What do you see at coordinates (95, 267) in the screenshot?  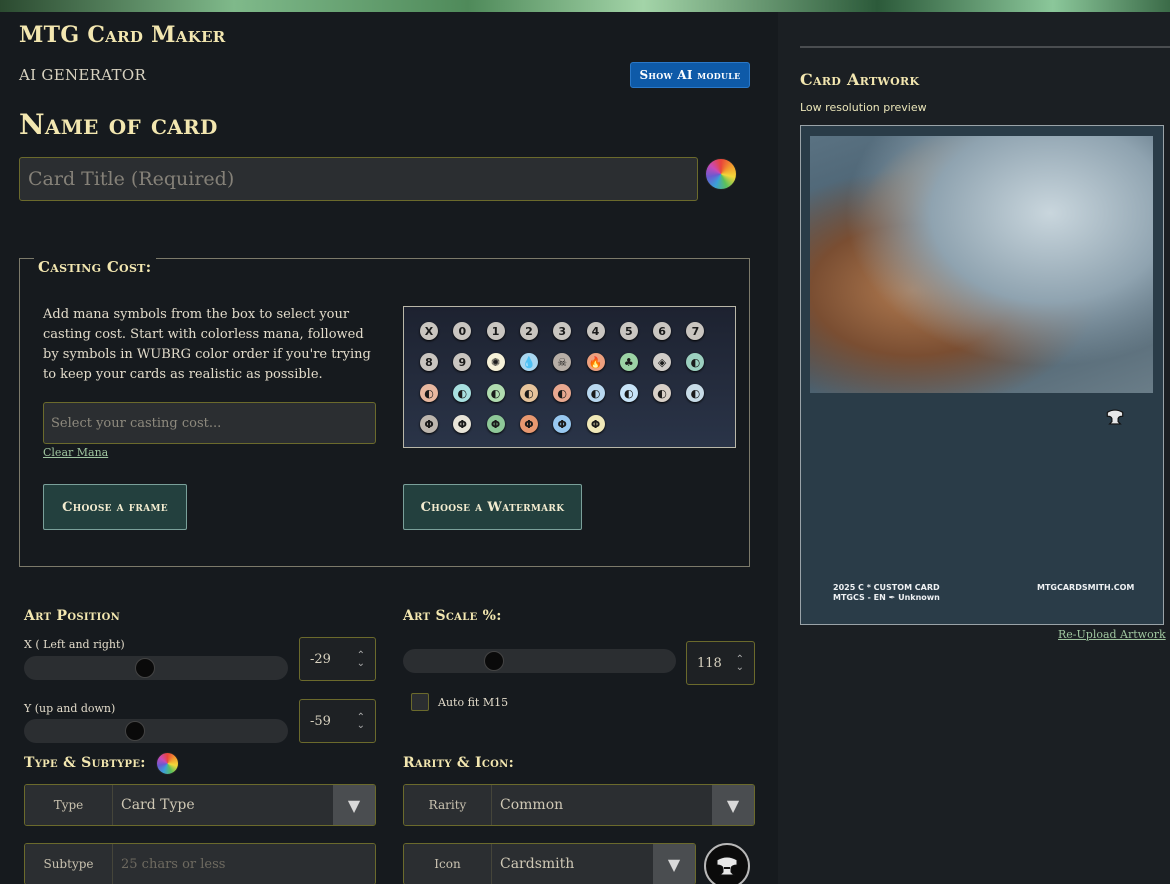 I see `casting-cost-legend: Casting Cost:` at bounding box center [95, 267].